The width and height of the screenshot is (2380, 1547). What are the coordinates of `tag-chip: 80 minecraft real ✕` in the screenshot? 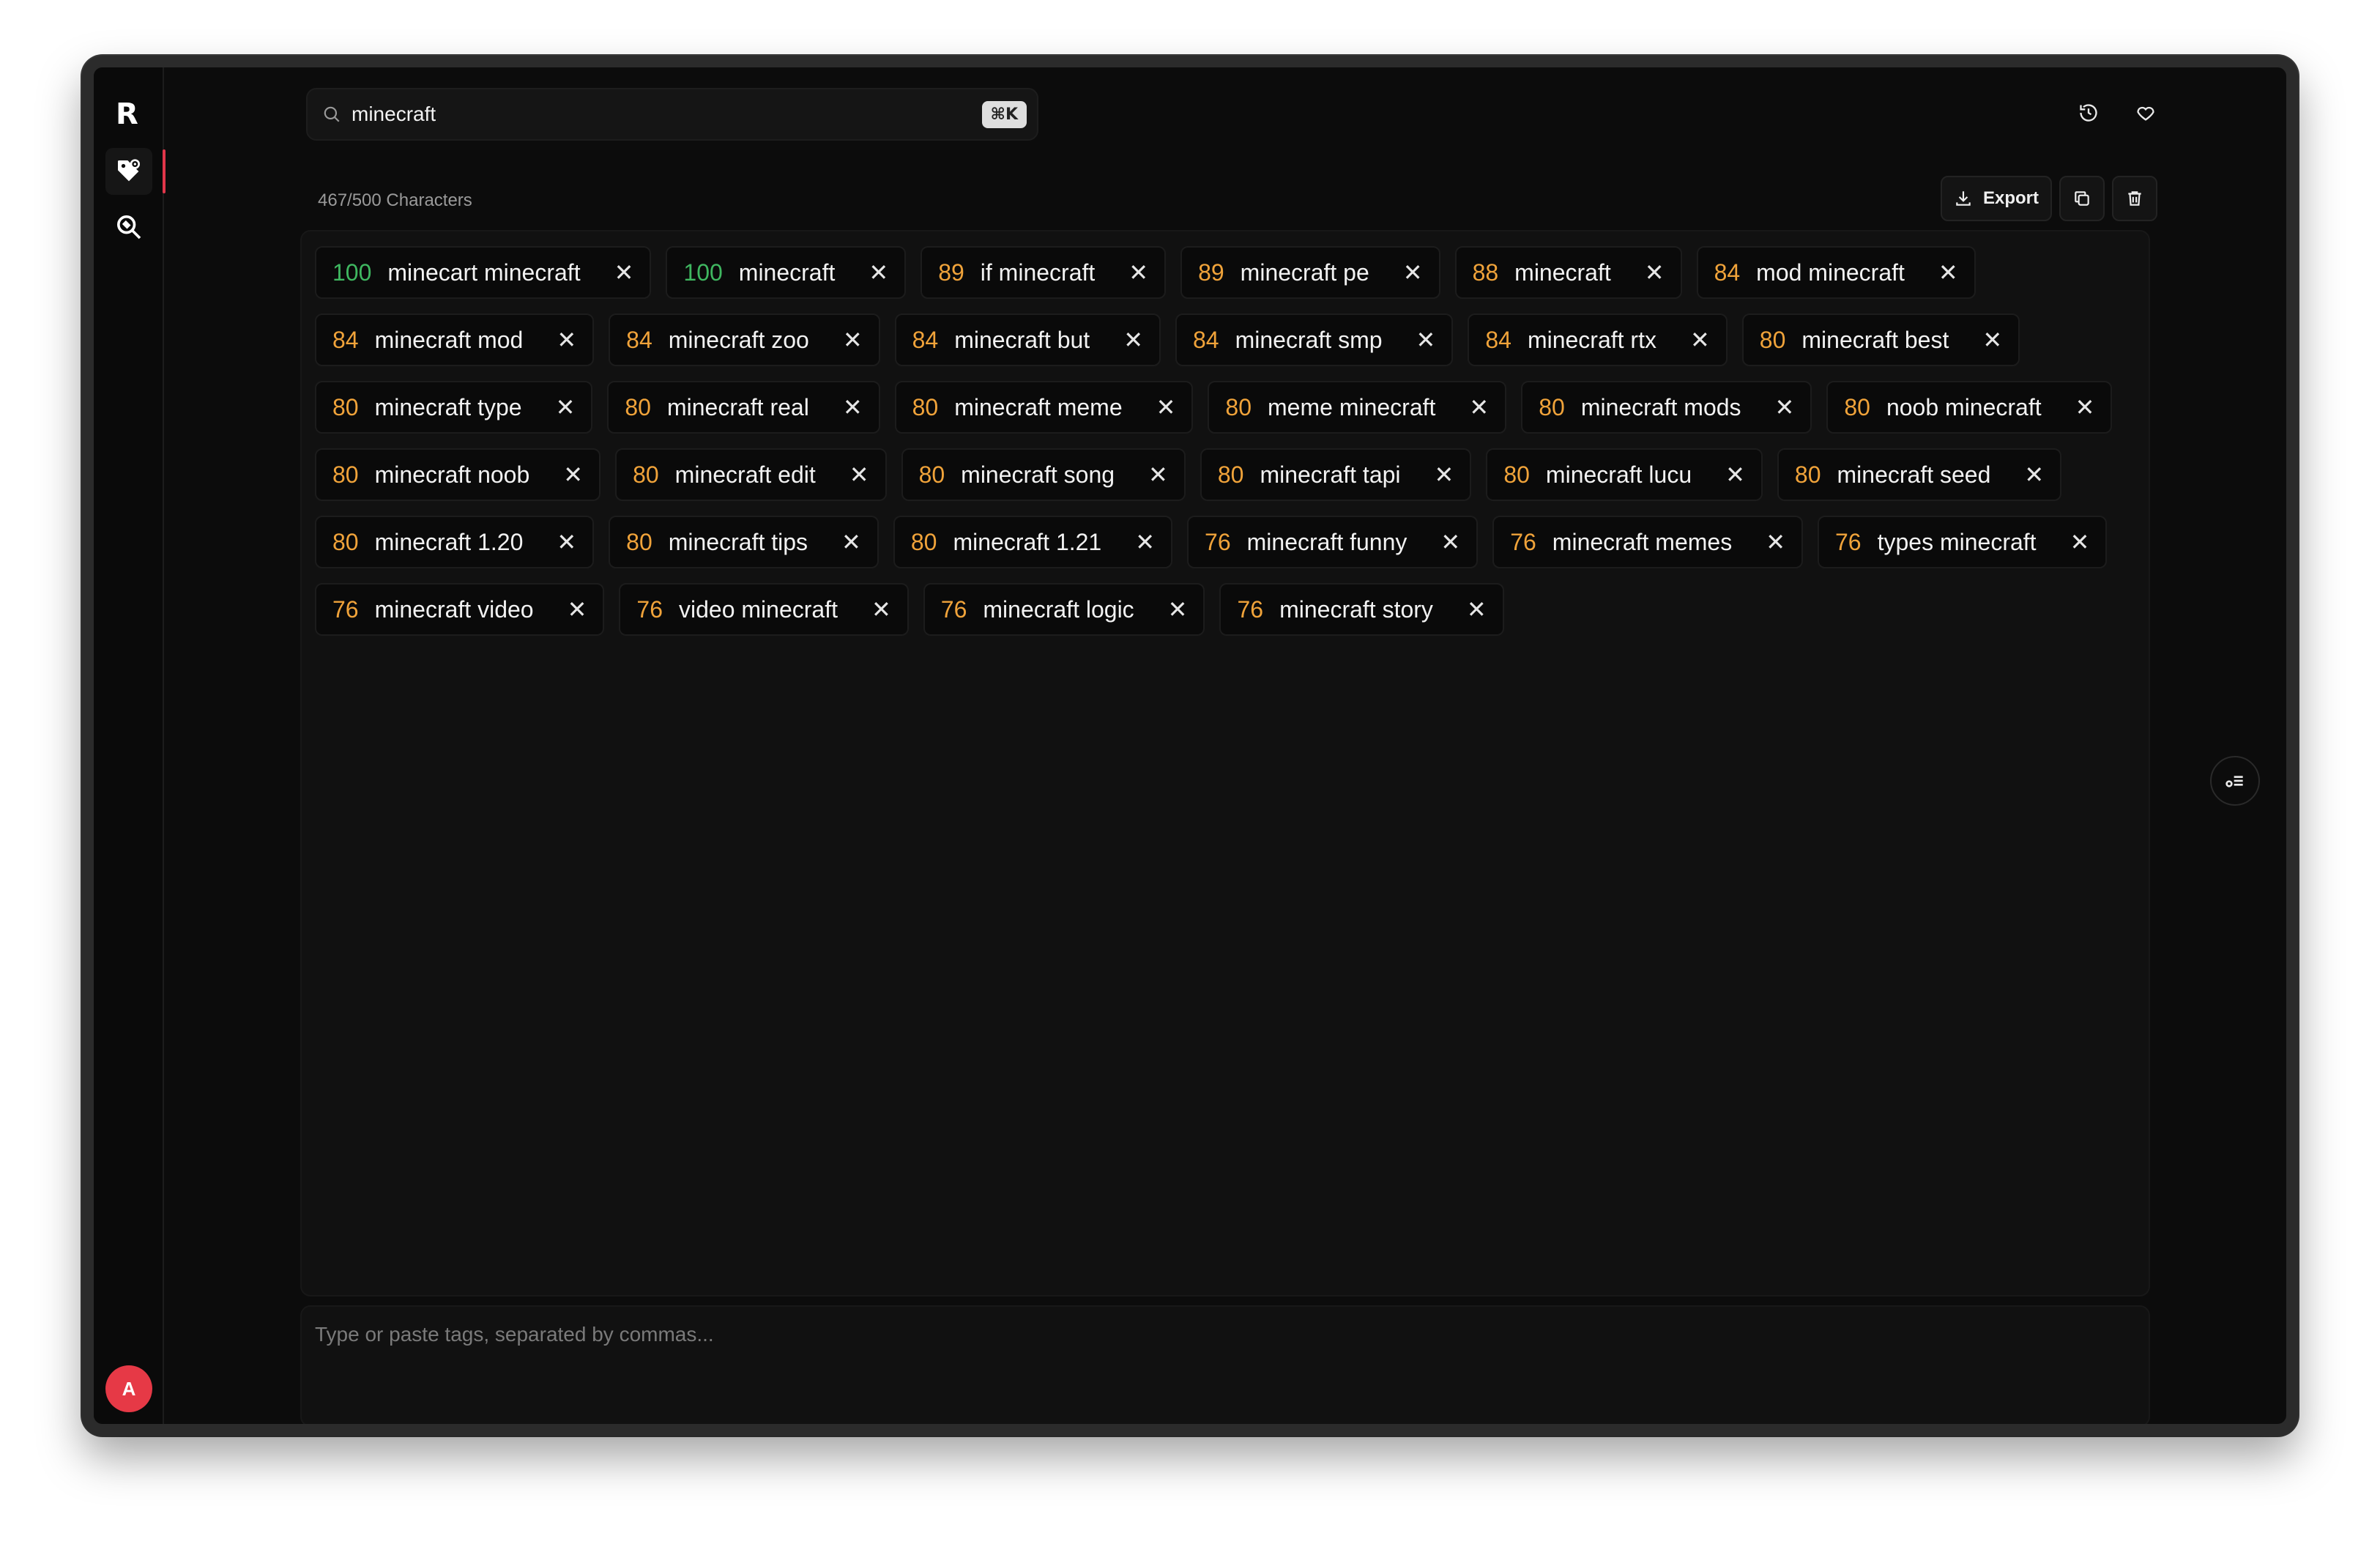 It's located at (743, 407).